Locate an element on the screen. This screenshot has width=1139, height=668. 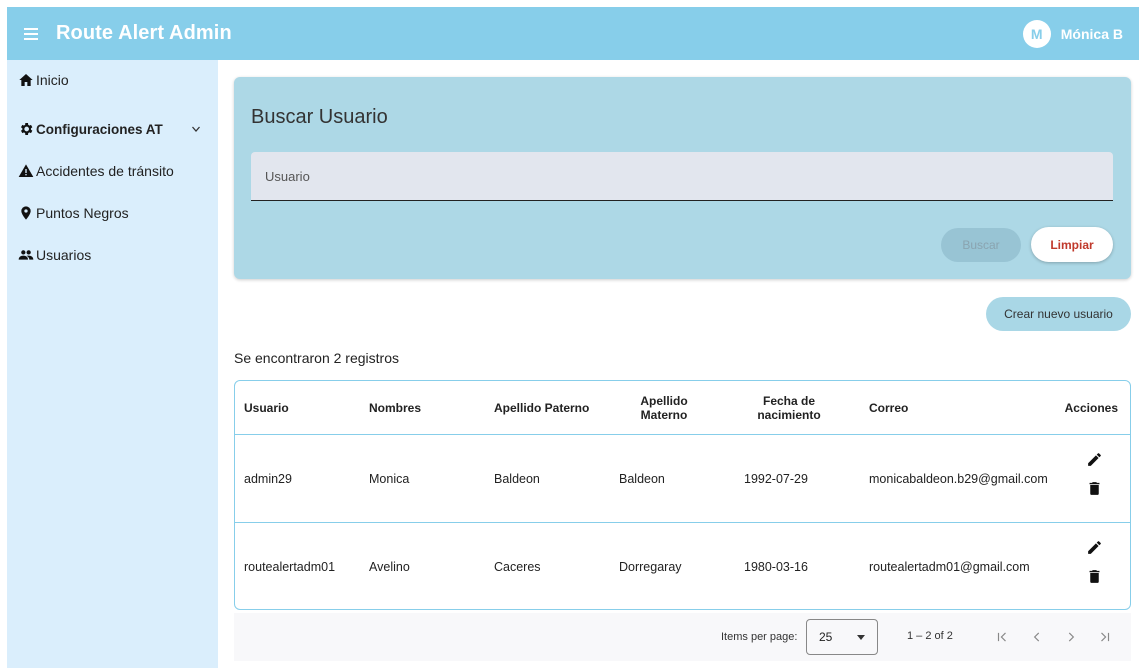
chevron-down-icon is located at coordinates (196, 129).